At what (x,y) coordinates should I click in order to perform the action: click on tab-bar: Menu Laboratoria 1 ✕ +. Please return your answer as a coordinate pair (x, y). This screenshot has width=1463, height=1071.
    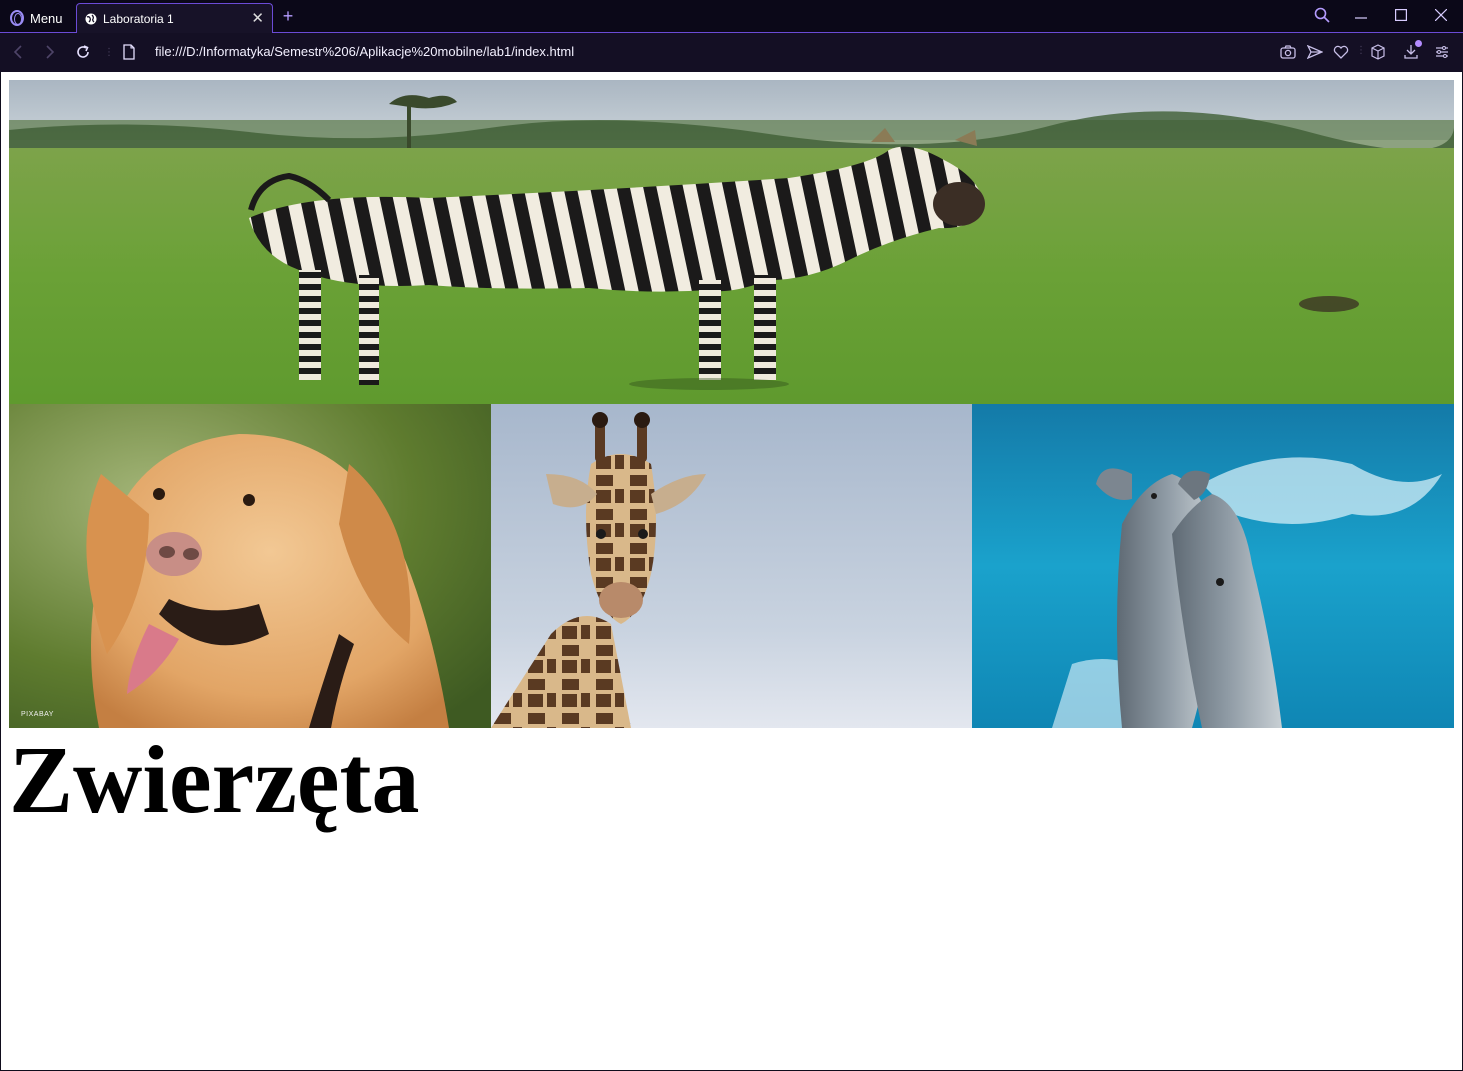
    Looking at the image, I should click on (731, 16).